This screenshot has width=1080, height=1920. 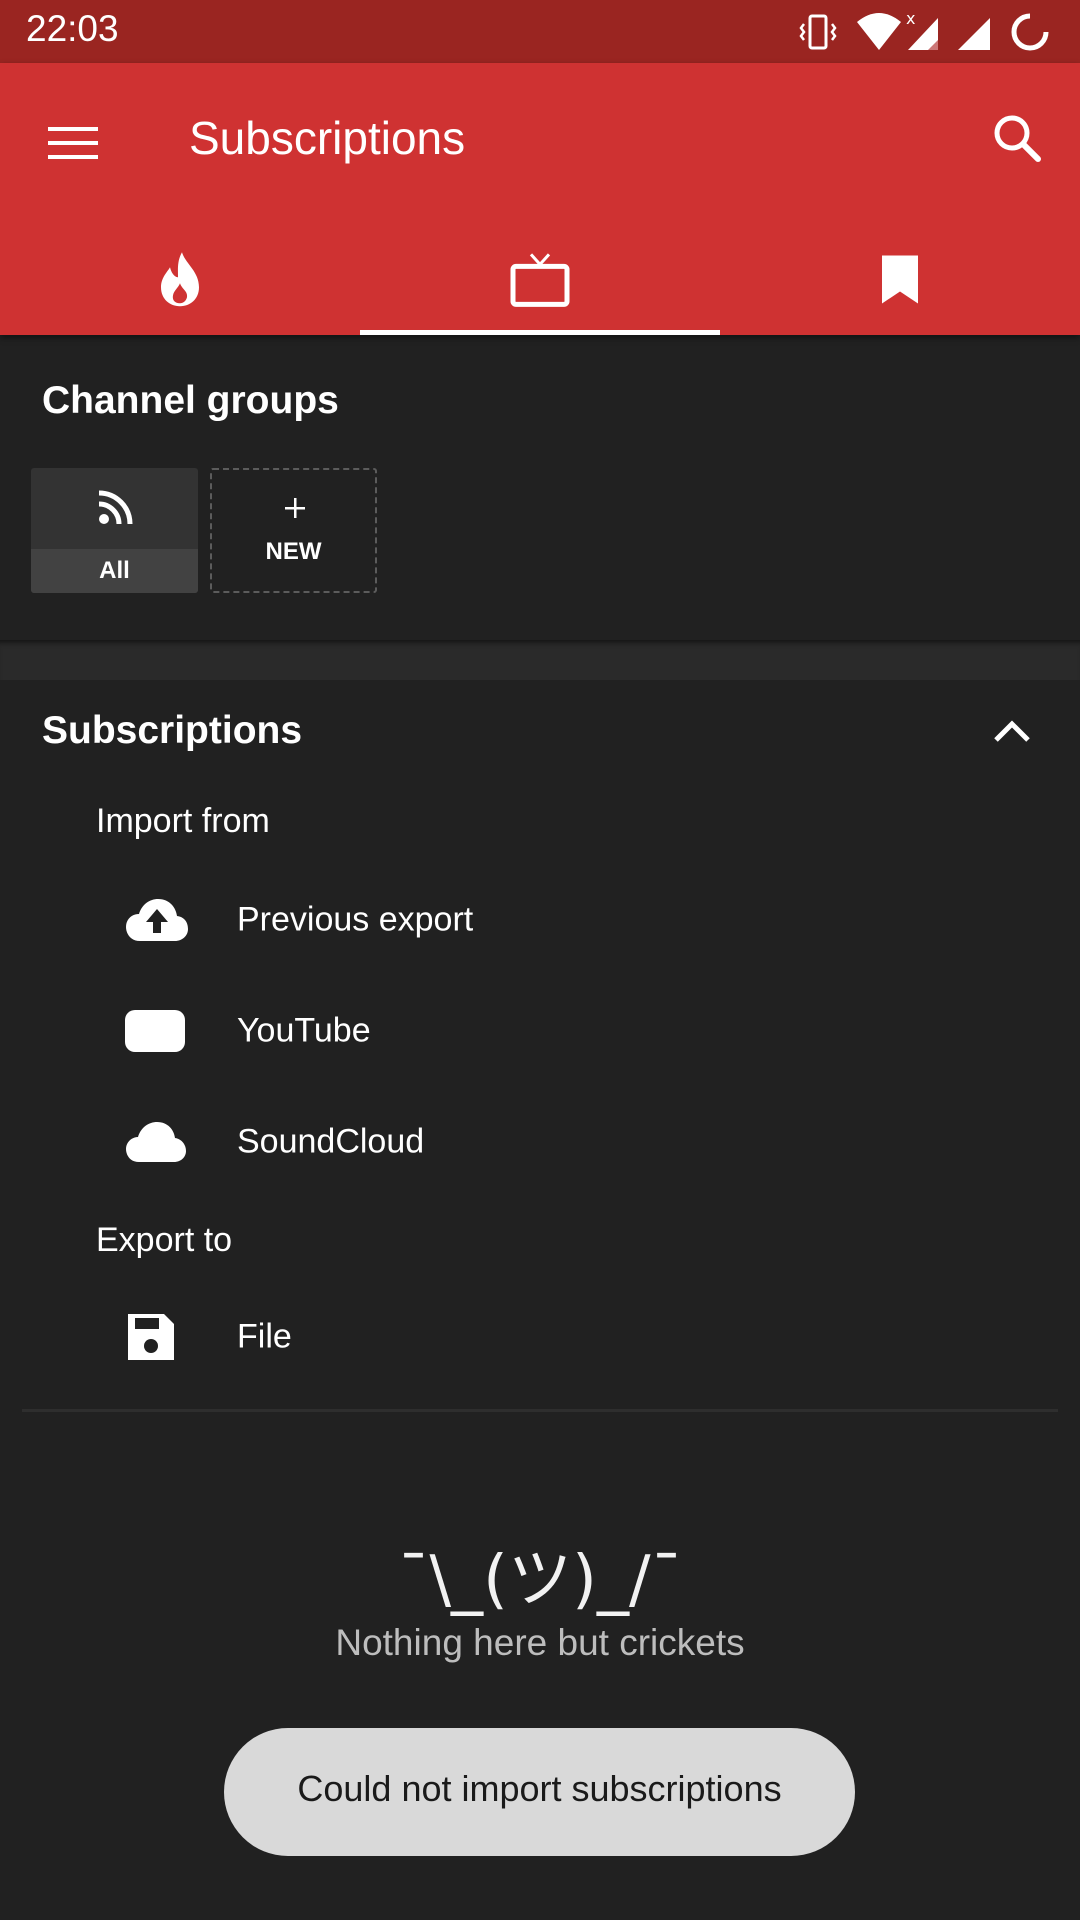 I want to click on app-bar: Subscriptions, so click(x=540, y=199).